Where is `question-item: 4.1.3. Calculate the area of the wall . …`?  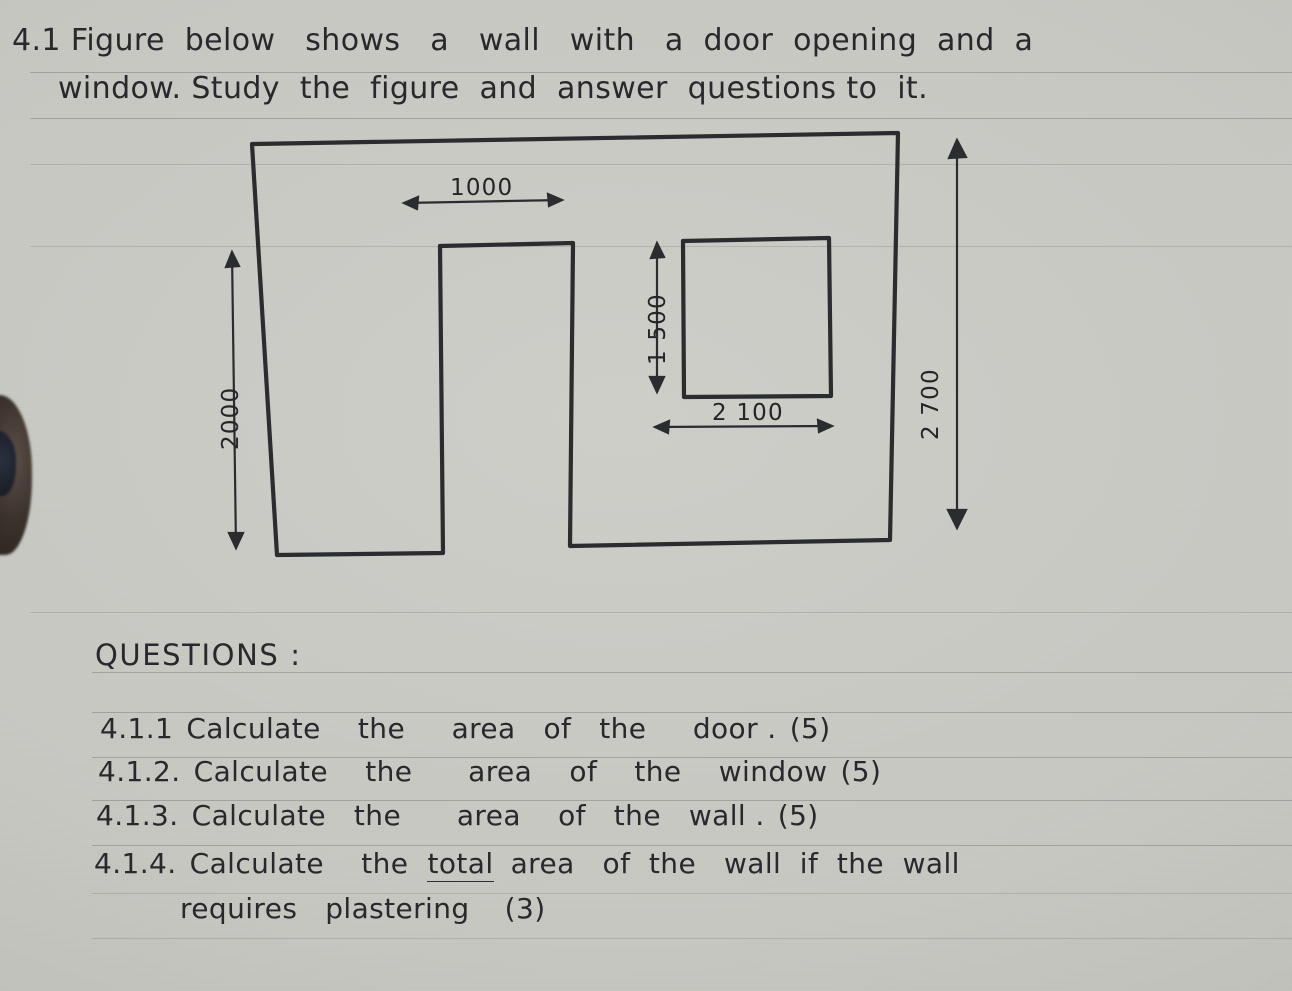
question-item: 4.1.3. Calculate the area of the wall . … is located at coordinates (457, 815).